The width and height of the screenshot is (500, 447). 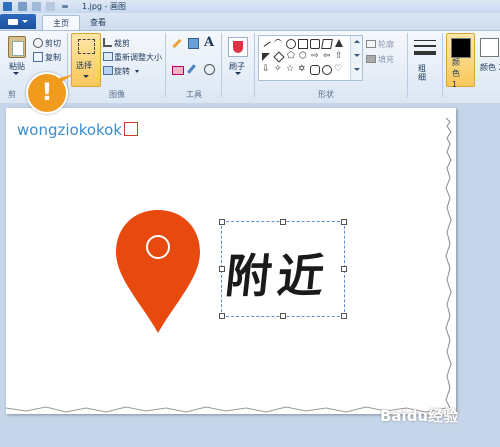 What do you see at coordinates (53, 43) in the screenshot?
I see `cut-button: 剪切` at bounding box center [53, 43].